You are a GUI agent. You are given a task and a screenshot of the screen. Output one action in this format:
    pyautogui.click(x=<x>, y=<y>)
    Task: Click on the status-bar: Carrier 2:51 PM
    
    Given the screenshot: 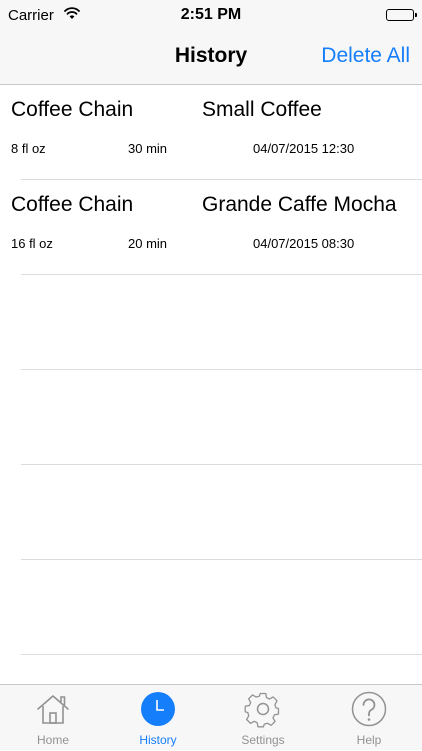 What is the action you would take?
    pyautogui.click(x=211, y=16)
    